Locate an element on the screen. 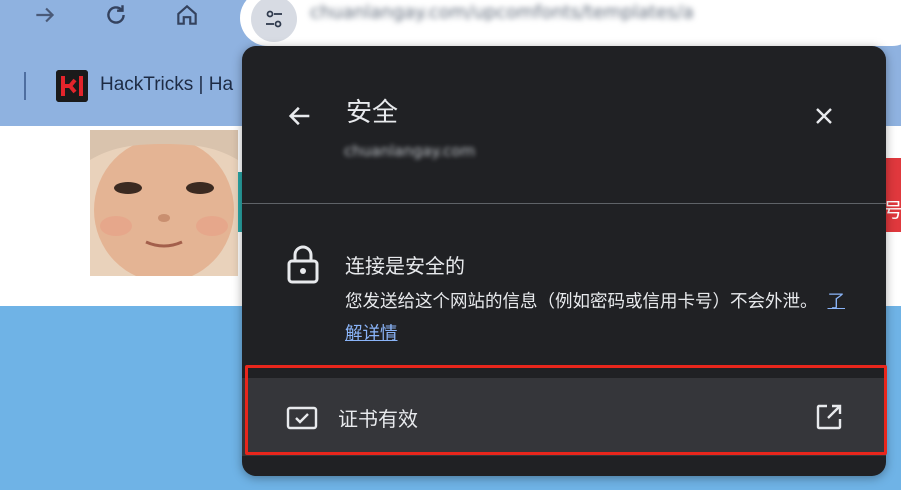 The image size is (901, 490). back-button is located at coordinates (300, 116).